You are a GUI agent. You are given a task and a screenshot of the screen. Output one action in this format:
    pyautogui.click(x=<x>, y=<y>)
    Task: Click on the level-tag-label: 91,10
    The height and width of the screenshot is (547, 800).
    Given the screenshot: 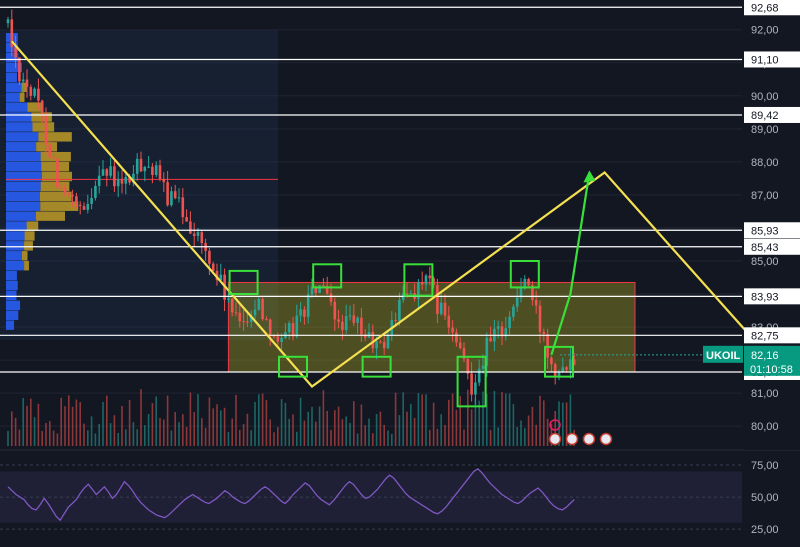 What is the action you would take?
    pyautogui.click(x=765, y=60)
    